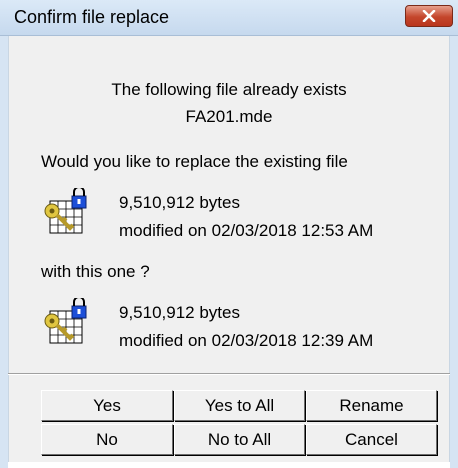 The height and width of the screenshot is (468, 458). I want to click on close-button, so click(429, 16).